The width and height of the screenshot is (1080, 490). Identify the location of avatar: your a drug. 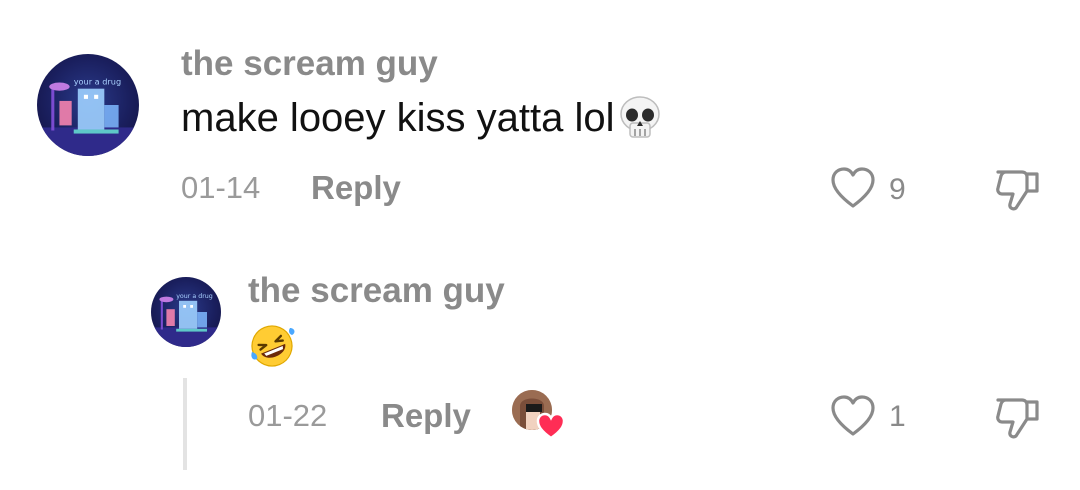
(88, 105).